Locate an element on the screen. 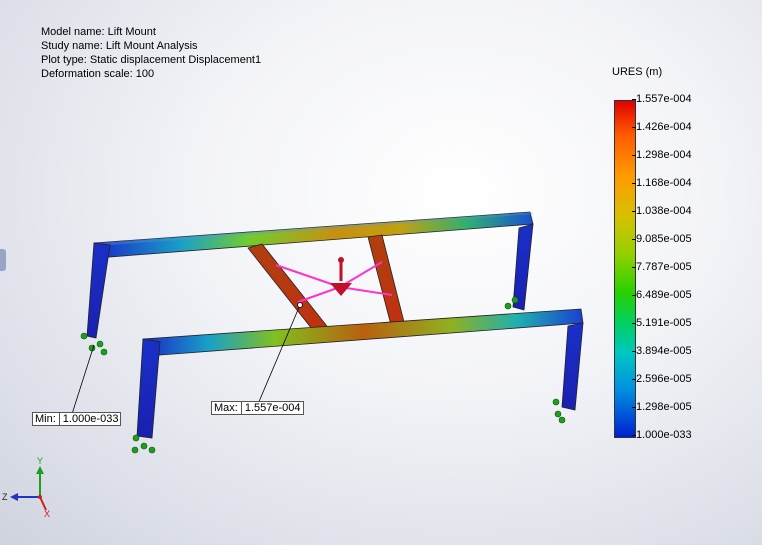  legend-tick: 1.168e-004 is located at coordinates (662, 183).